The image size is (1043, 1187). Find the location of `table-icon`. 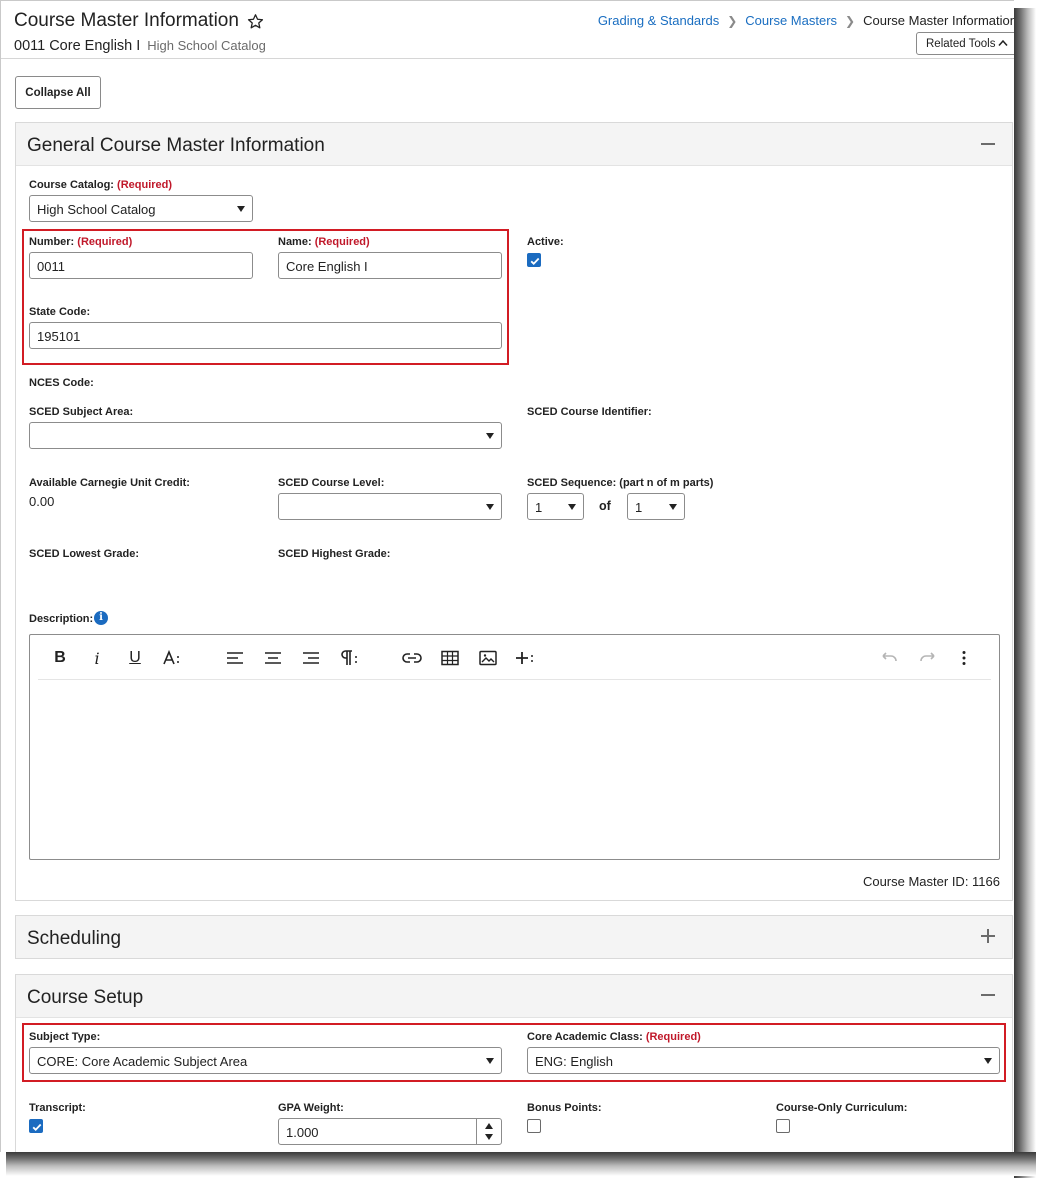

table-icon is located at coordinates (450, 658).